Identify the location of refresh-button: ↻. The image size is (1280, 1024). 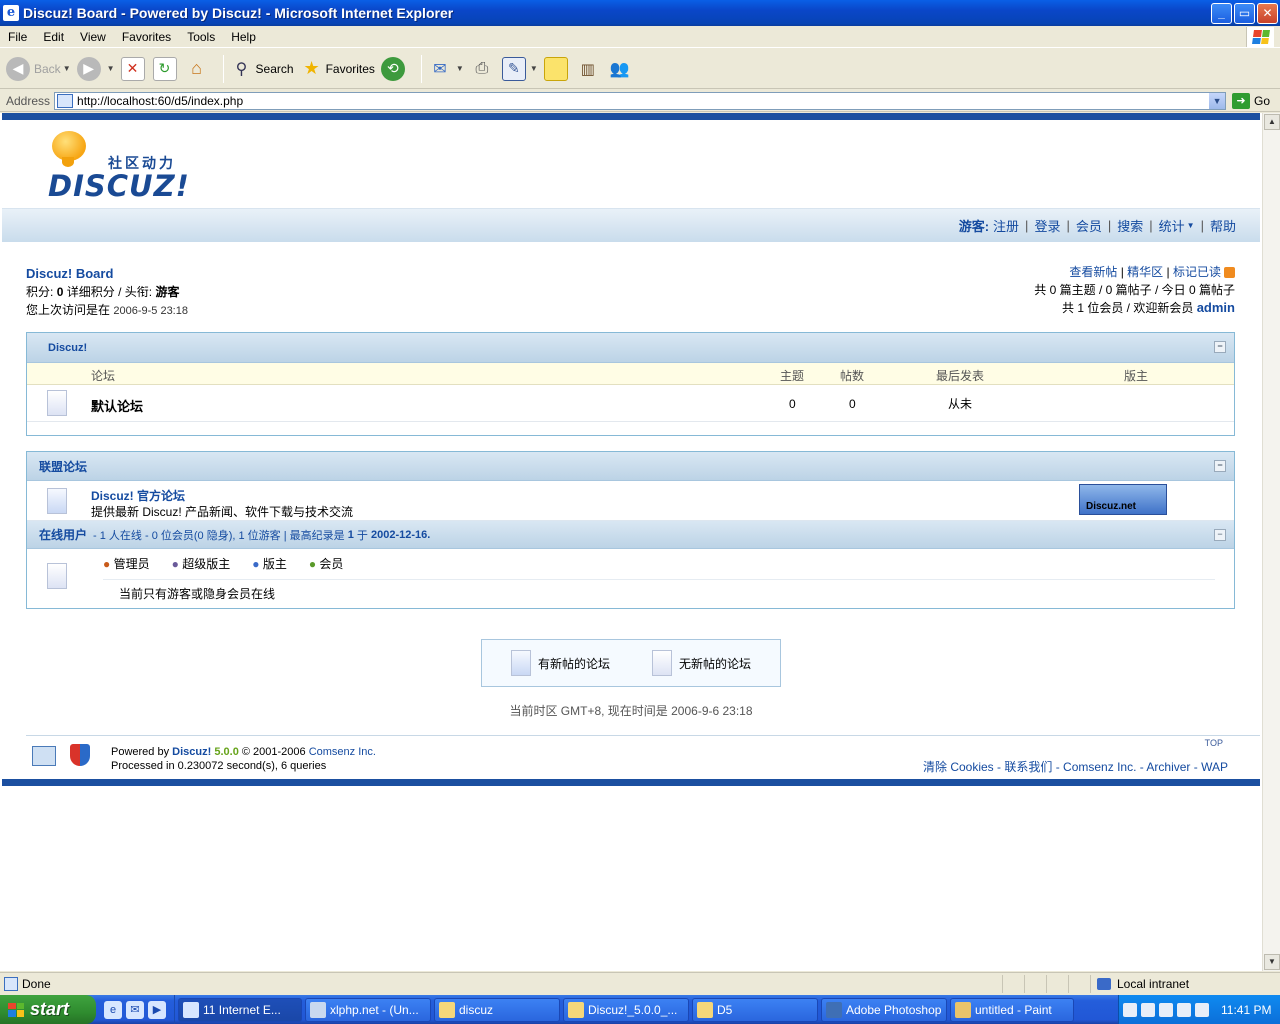
(165, 68).